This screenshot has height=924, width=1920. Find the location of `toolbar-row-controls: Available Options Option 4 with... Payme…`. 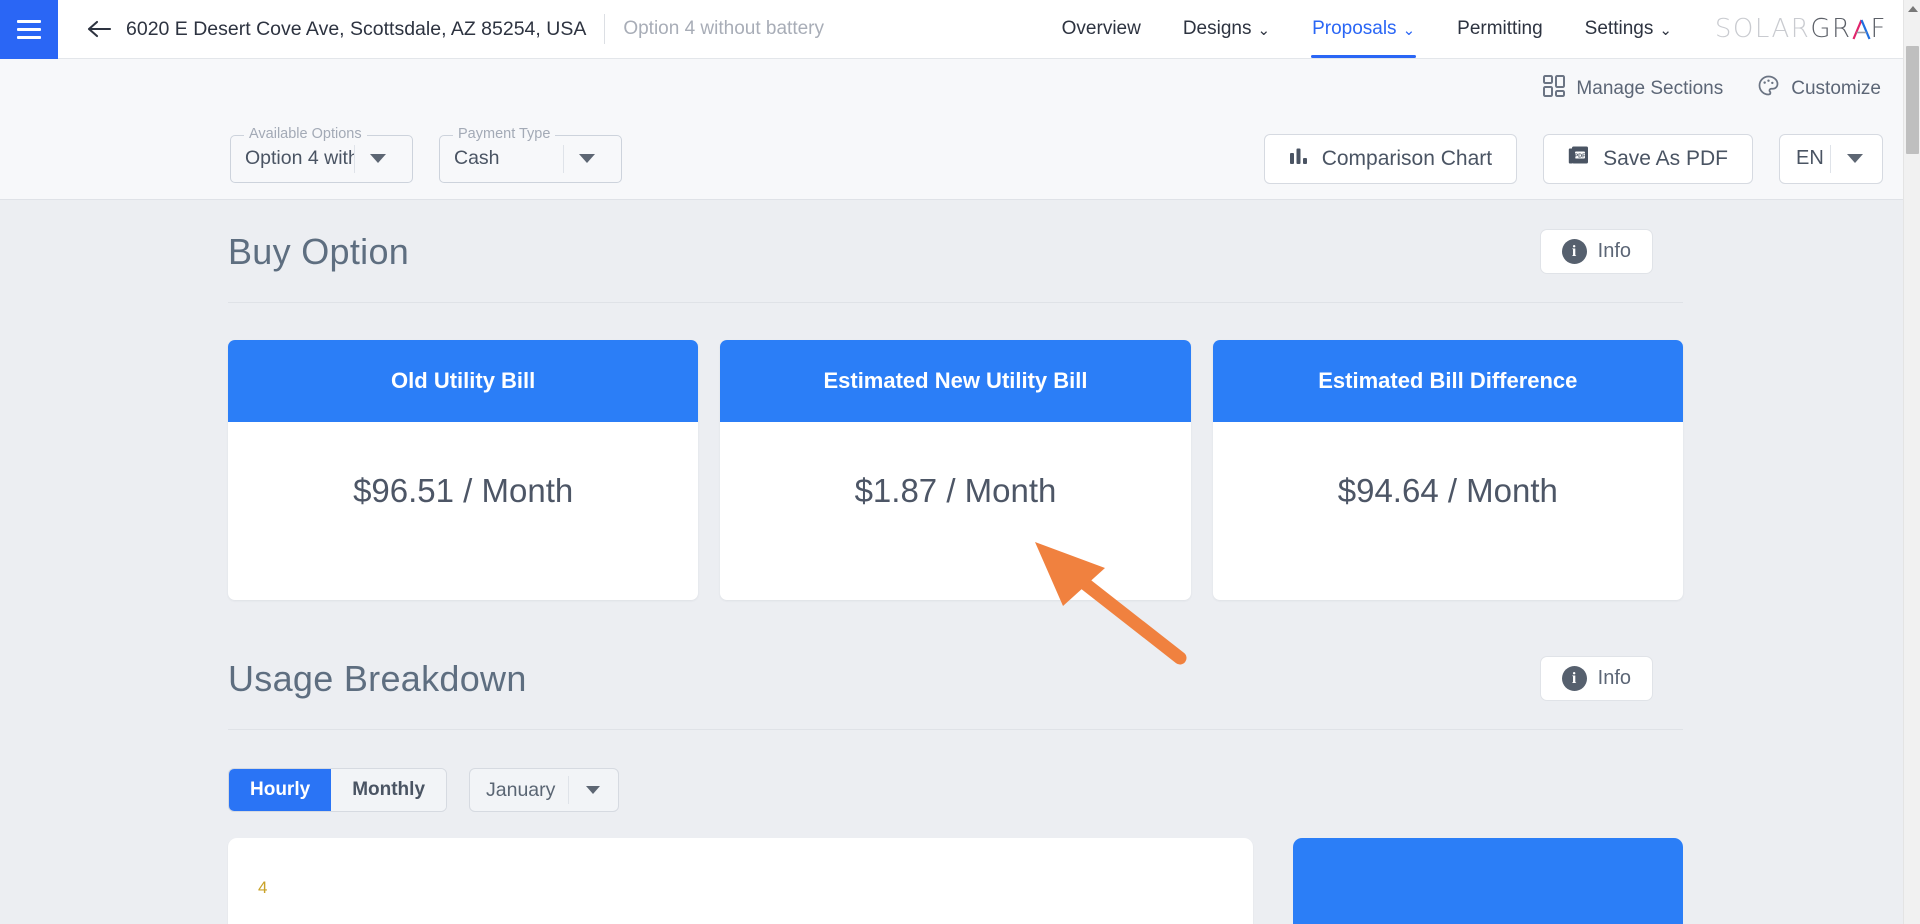

toolbar-row-controls: Available Options Option 4 with... Payme… is located at coordinates (955, 158).